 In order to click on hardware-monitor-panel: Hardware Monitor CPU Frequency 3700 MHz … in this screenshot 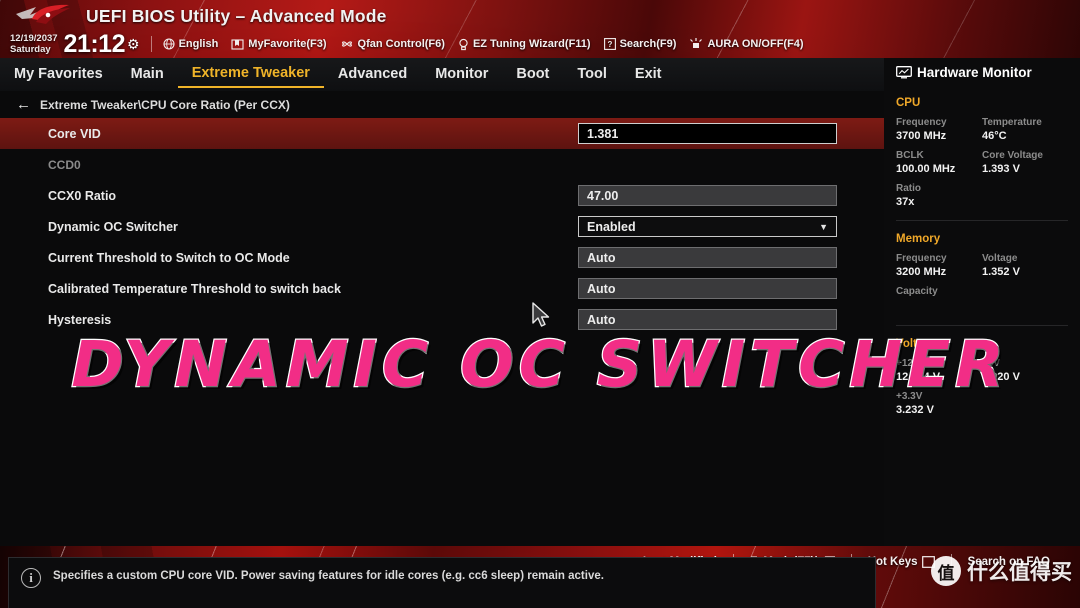, I will do `click(982, 302)`.